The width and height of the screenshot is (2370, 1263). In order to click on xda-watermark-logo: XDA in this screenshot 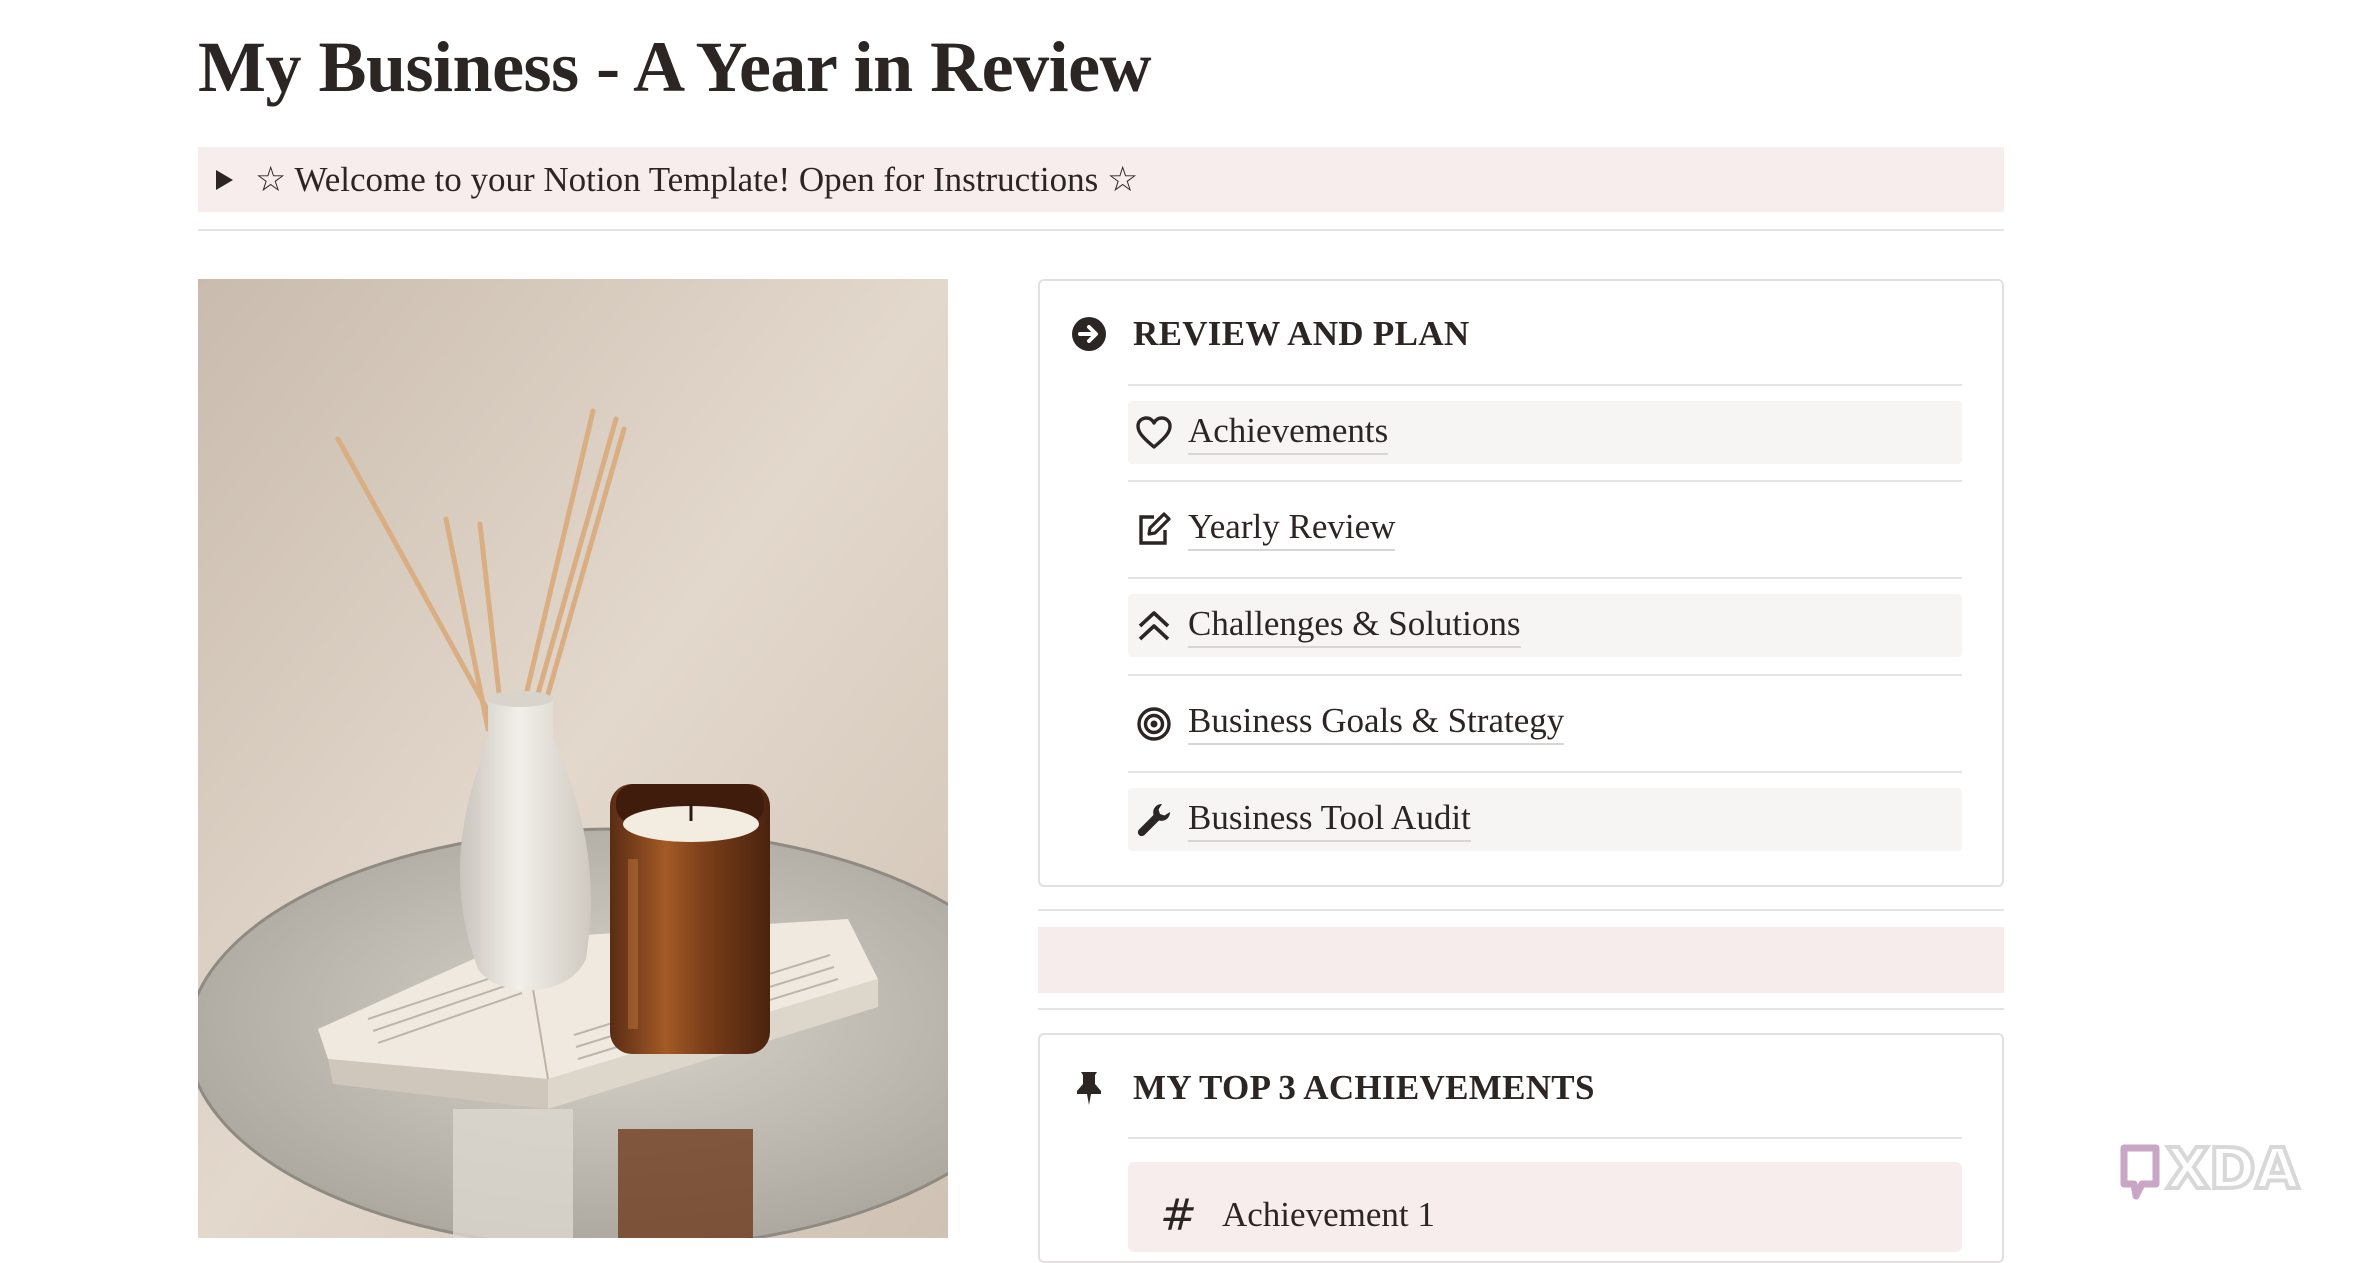, I will do `click(2231, 1171)`.